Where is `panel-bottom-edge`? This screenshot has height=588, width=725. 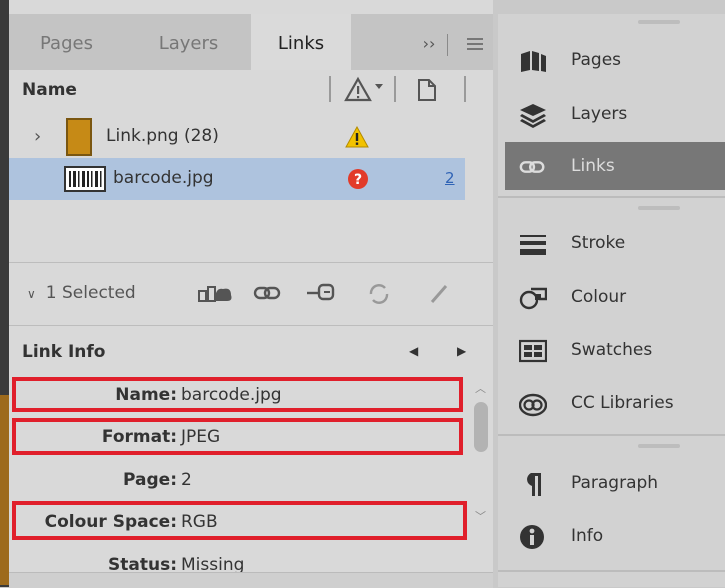 panel-bottom-edge is located at coordinates (251, 580).